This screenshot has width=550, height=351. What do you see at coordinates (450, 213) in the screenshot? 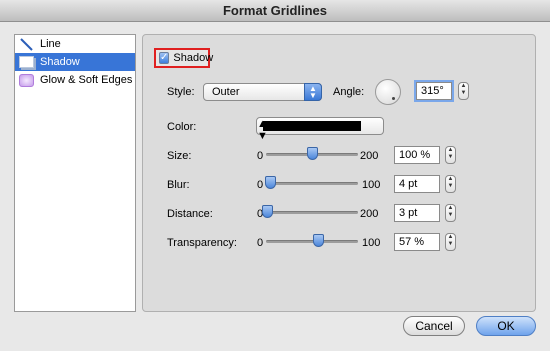
I see `distance-stepper: ▲ ▼` at bounding box center [450, 213].